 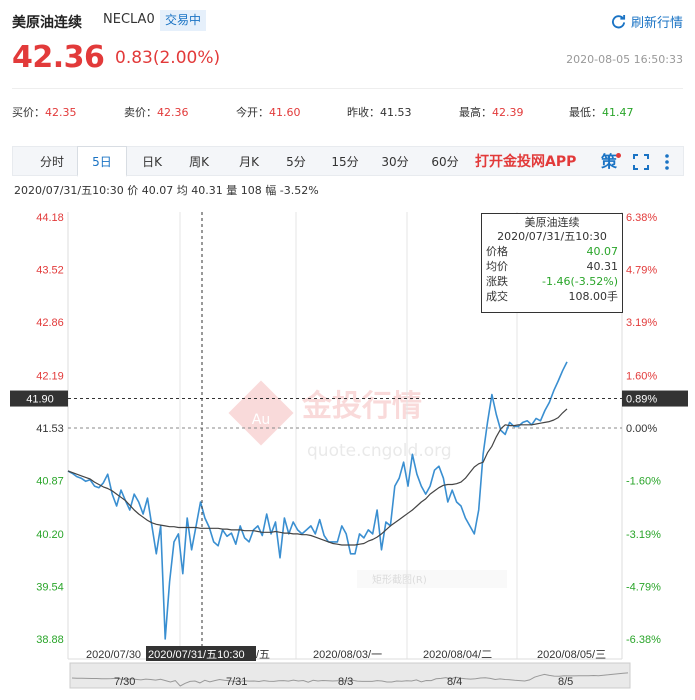 What do you see at coordinates (475, 112) in the screenshot?
I see `stat-label: 最高：` at bounding box center [475, 112].